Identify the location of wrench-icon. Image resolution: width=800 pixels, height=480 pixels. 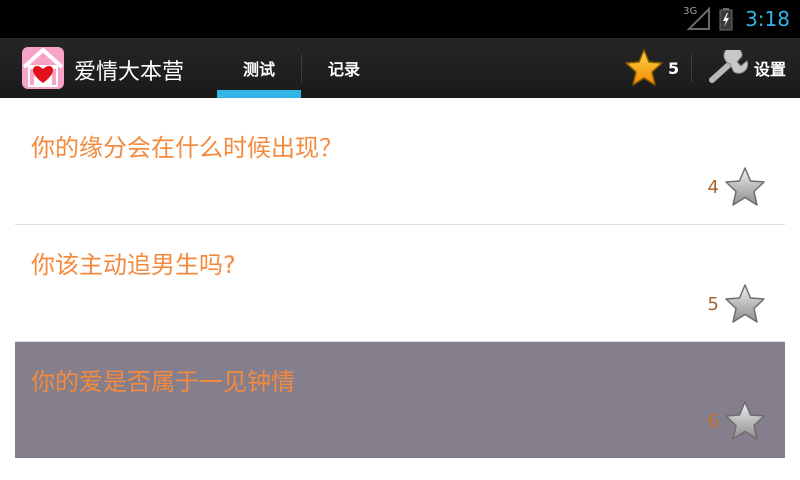
(729, 66).